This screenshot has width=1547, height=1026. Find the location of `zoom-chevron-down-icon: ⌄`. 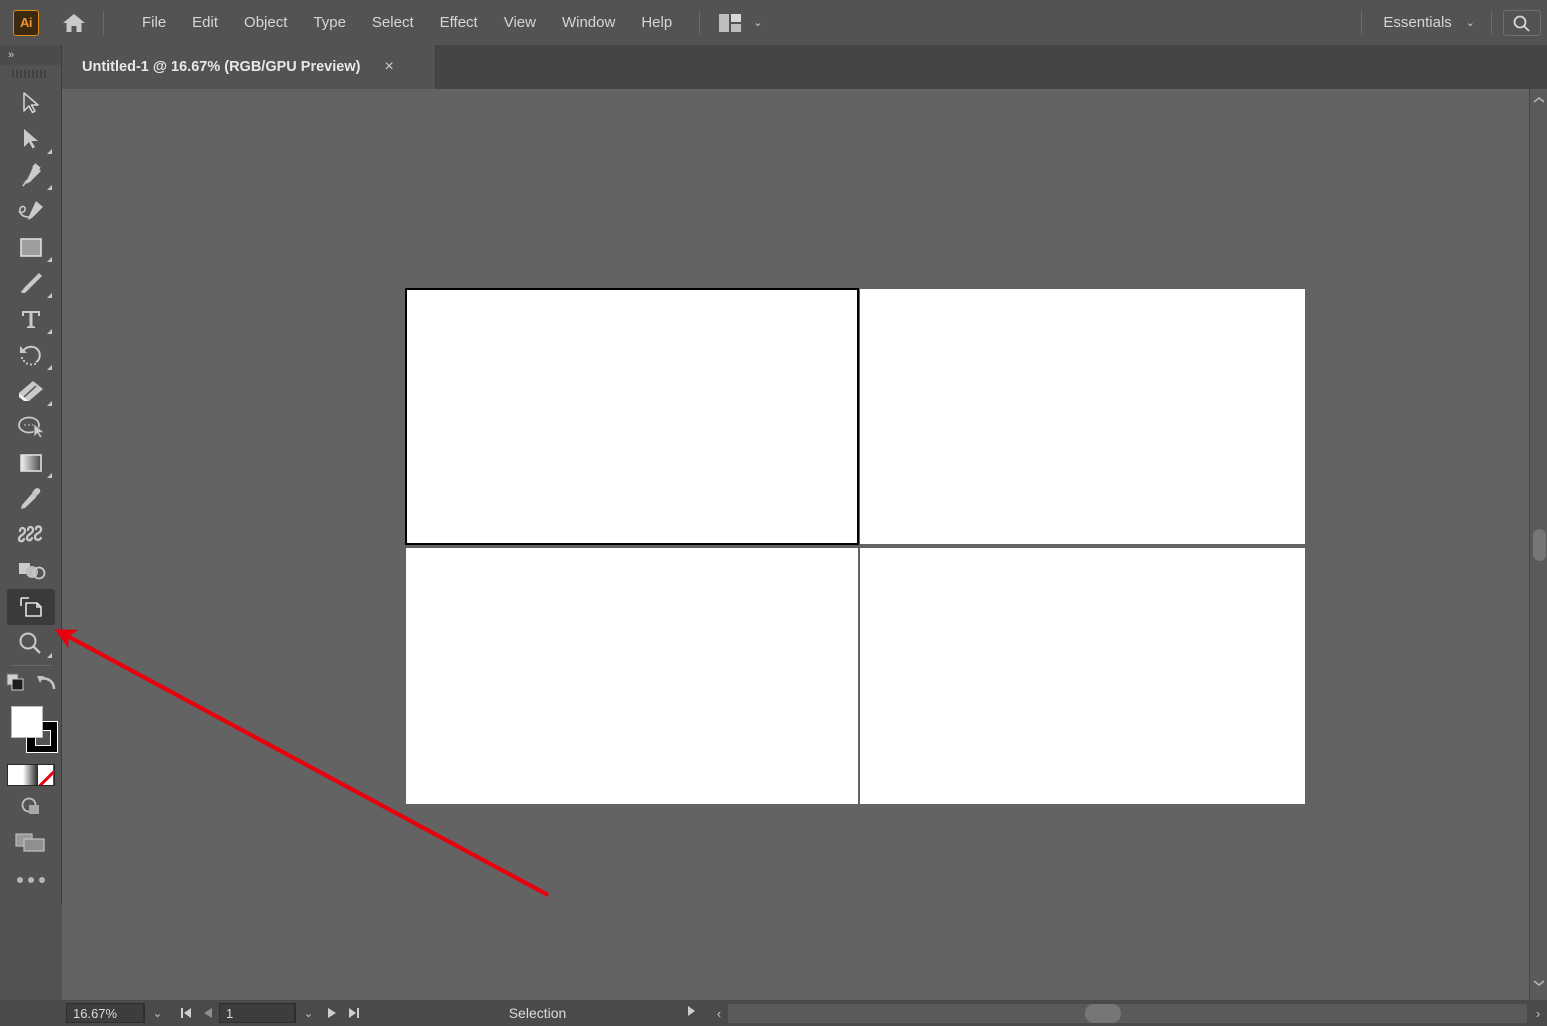

zoom-chevron-down-icon: ⌄ is located at coordinates (157, 1013).